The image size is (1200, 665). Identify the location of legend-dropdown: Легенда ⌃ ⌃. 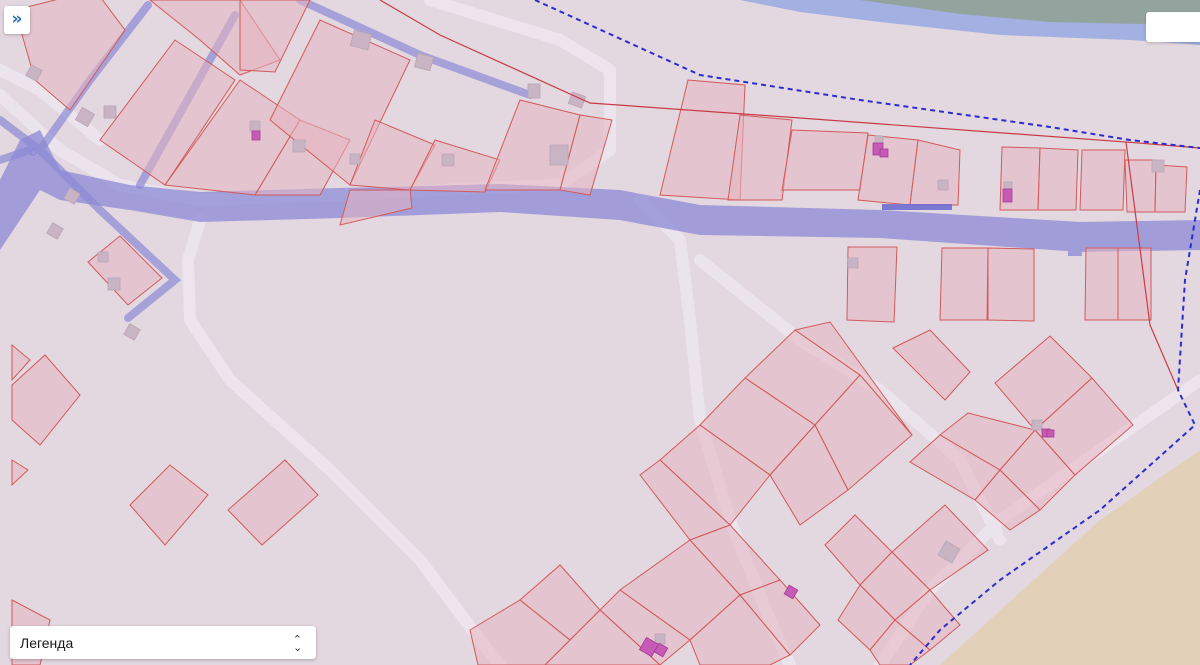
(163, 642).